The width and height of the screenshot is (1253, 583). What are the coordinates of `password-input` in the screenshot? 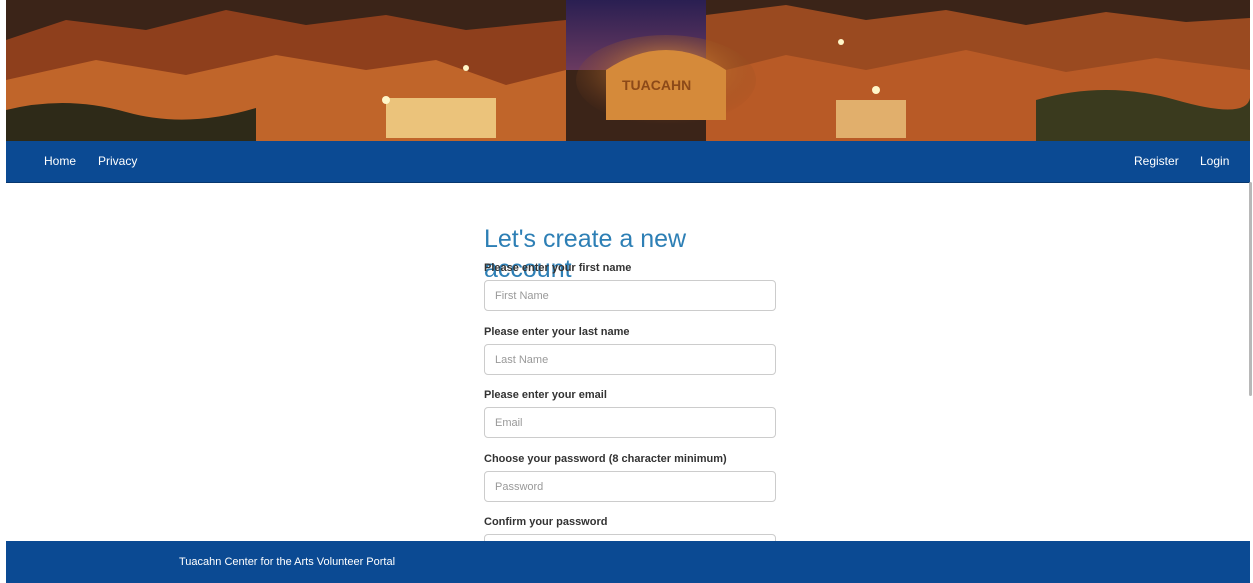 It's located at (630, 486).